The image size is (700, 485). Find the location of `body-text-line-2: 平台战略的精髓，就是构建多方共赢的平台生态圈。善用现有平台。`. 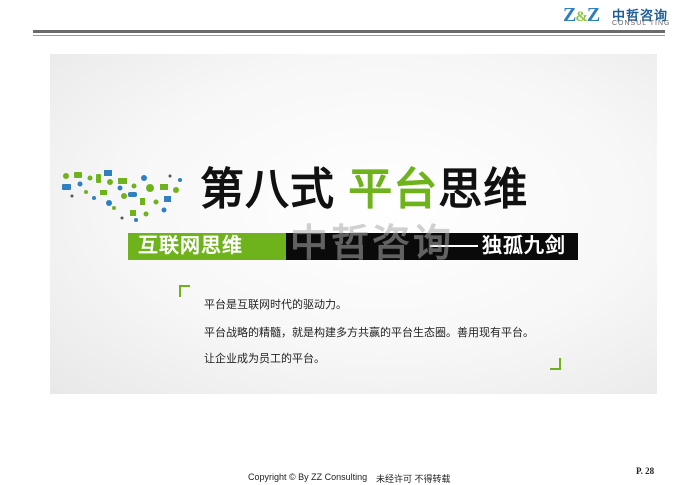

body-text-line-2: 平台战略的精髓，就是构建多方共赢的平台生态圈。善用现有平台。 is located at coordinates (369, 333).